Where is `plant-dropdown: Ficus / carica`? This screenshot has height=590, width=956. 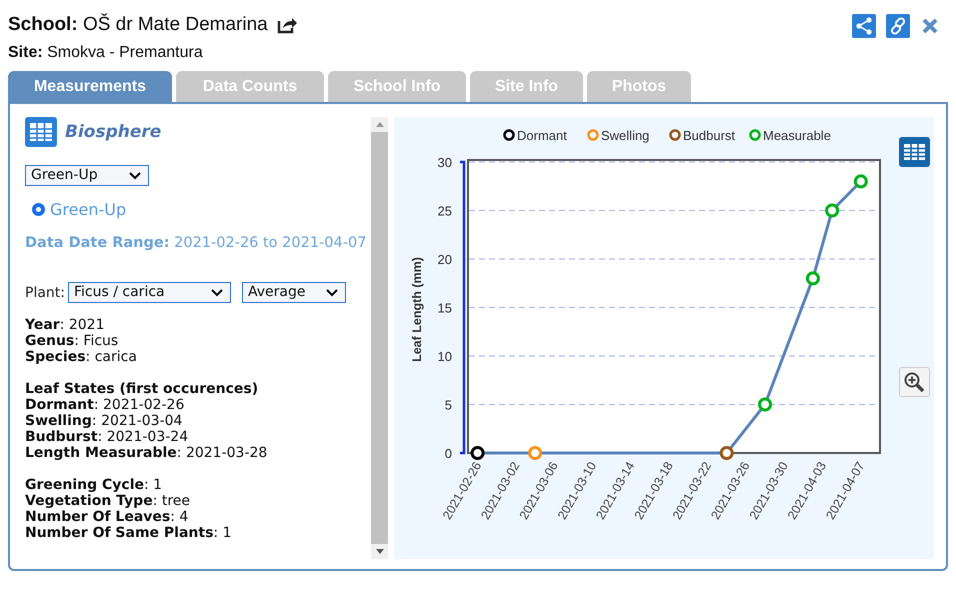
plant-dropdown: Ficus / carica is located at coordinates (149, 292).